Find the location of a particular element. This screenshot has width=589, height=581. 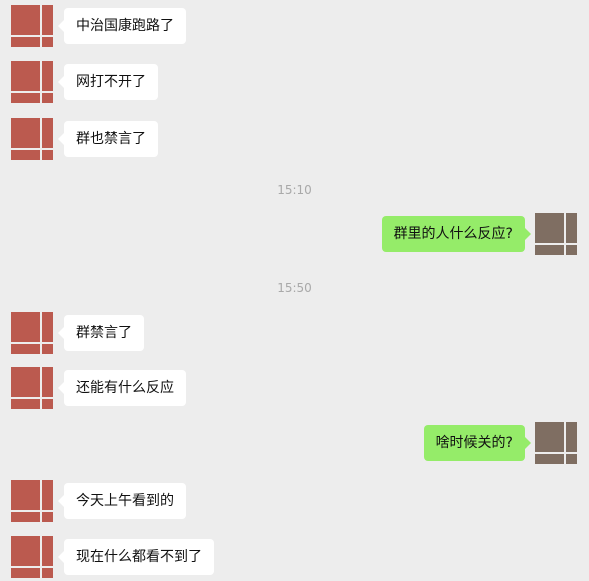

message-row: 群里的人什么反应? is located at coordinates (294, 235).